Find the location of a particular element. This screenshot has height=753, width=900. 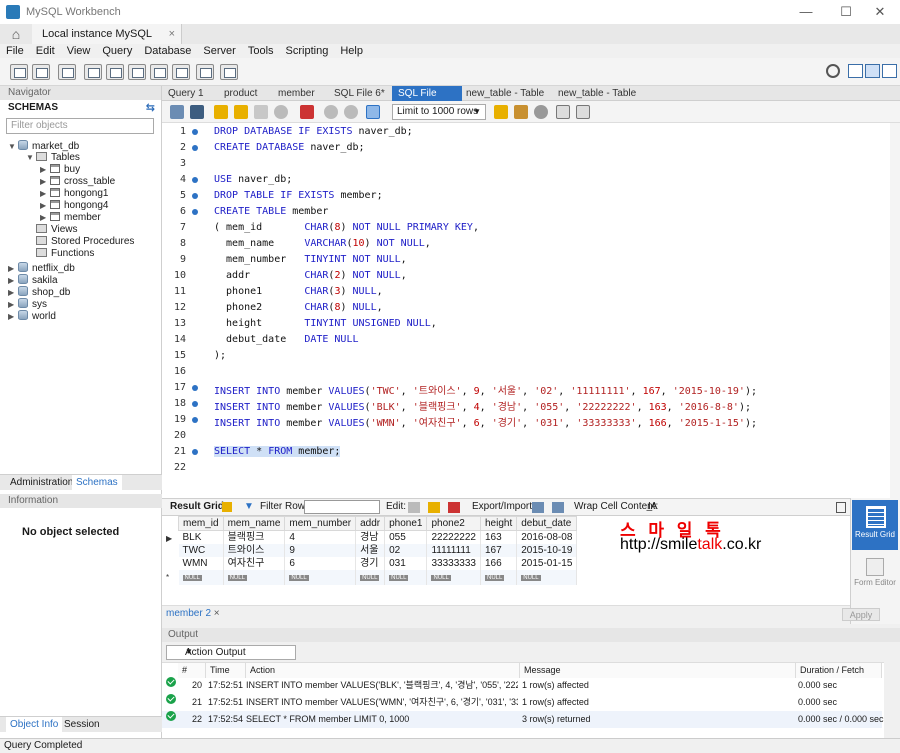

cell: 2015-01-15 is located at coordinates (547, 563).